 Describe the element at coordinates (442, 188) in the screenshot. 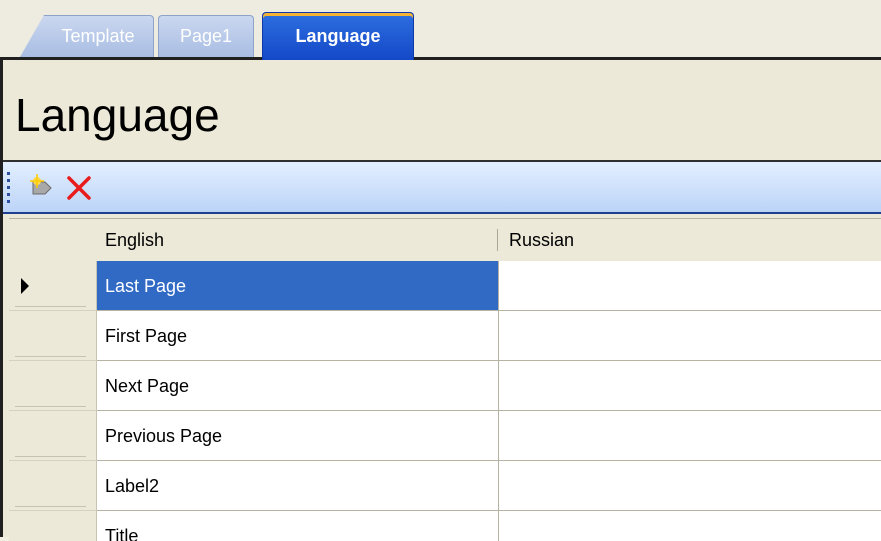

I see `toolbar` at that location.